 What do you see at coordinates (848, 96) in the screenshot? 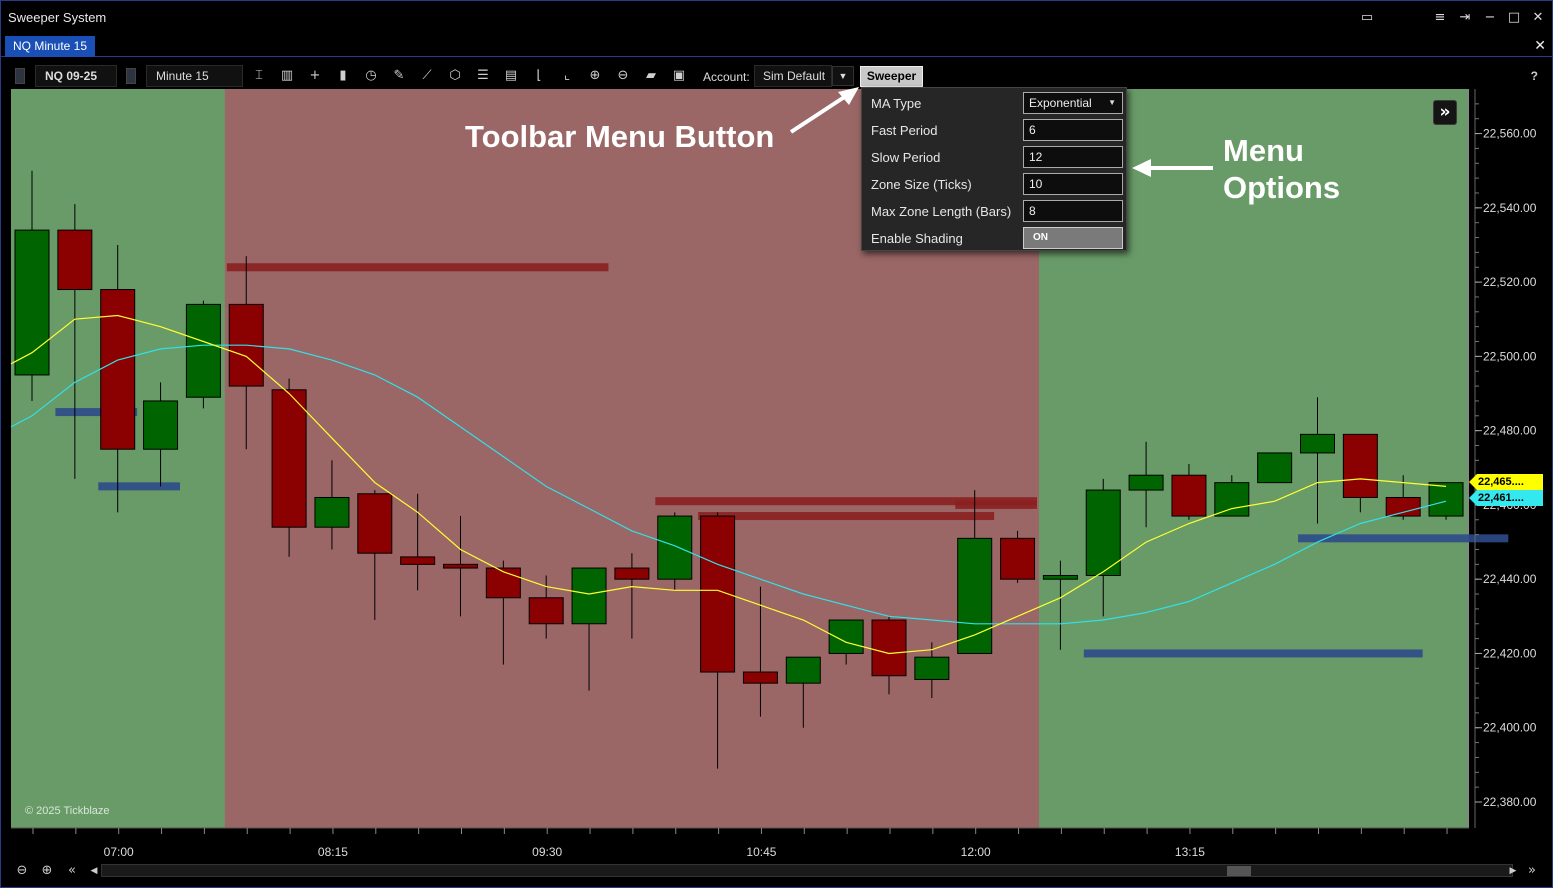
I see `toolbar-arrow-head` at bounding box center [848, 96].